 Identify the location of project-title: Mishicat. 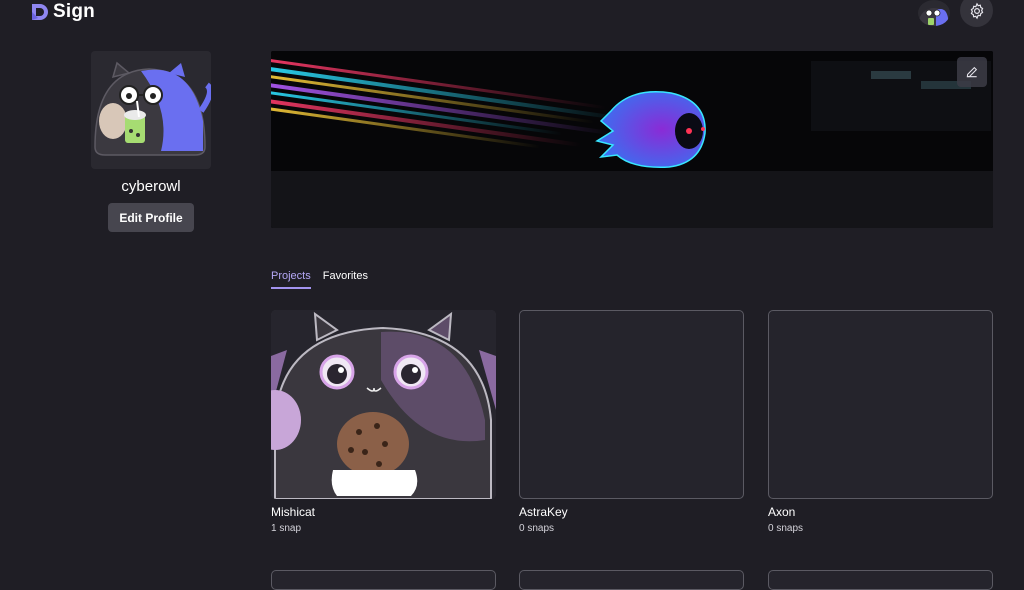
(383, 512).